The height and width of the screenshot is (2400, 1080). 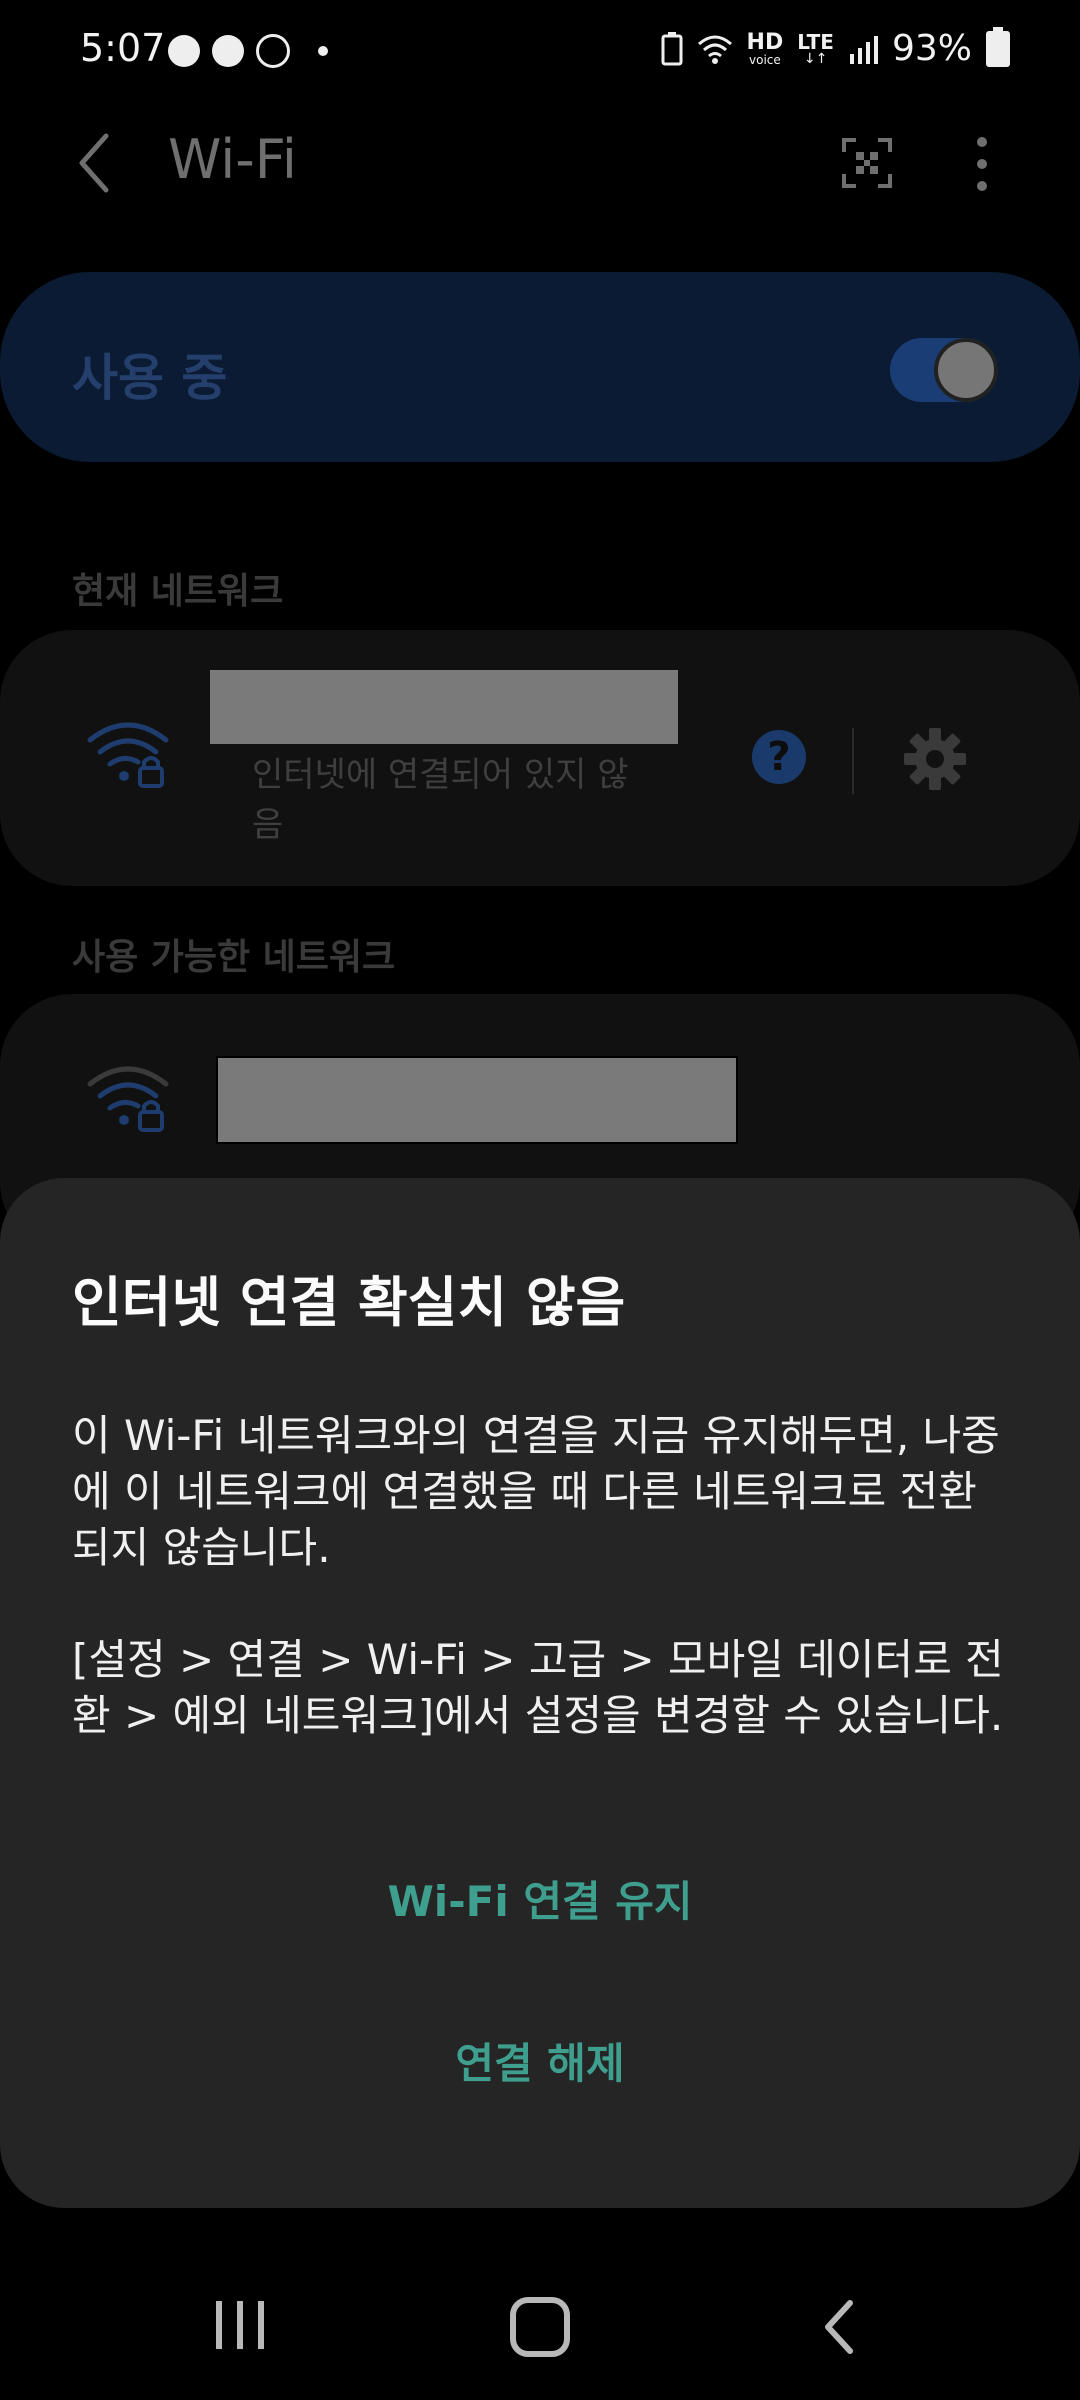 What do you see at coordinates (349, 1302) in the screenshot?
I see `dialog-title: 인터넷 연결 확실치 않음` at bounding box center [349, 1302].